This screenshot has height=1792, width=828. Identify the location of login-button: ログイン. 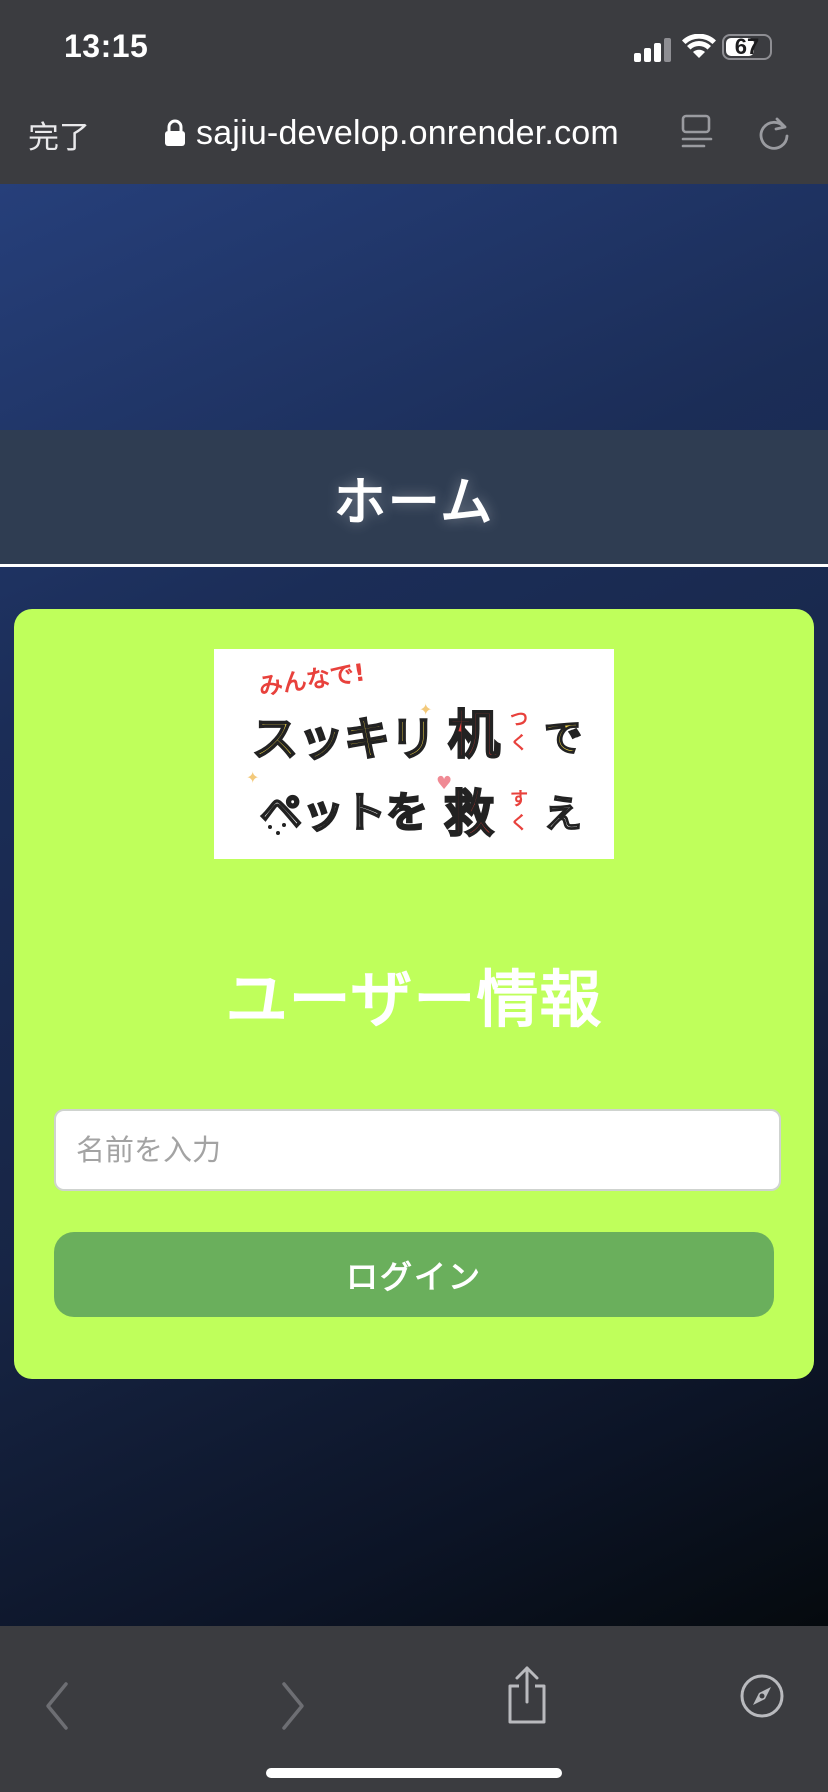
(414, 1274).